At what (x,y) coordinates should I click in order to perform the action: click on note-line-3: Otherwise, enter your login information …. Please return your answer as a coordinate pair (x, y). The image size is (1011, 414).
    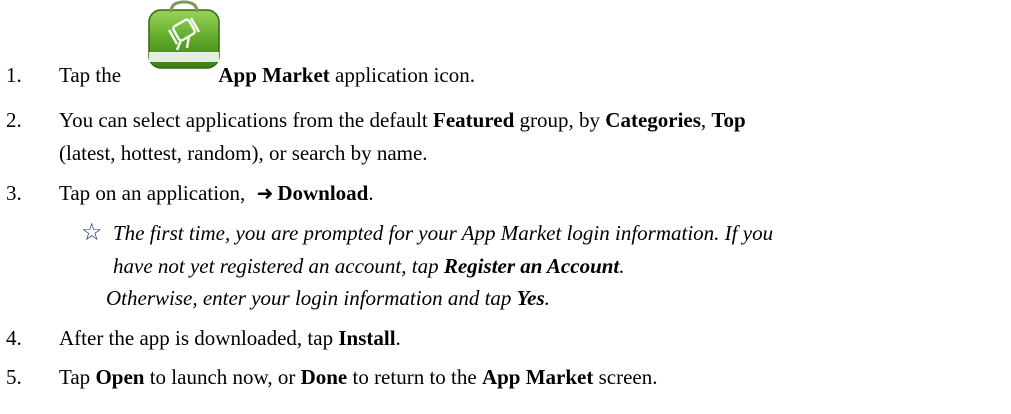
    Looking at the image, I should click on (328, 298).